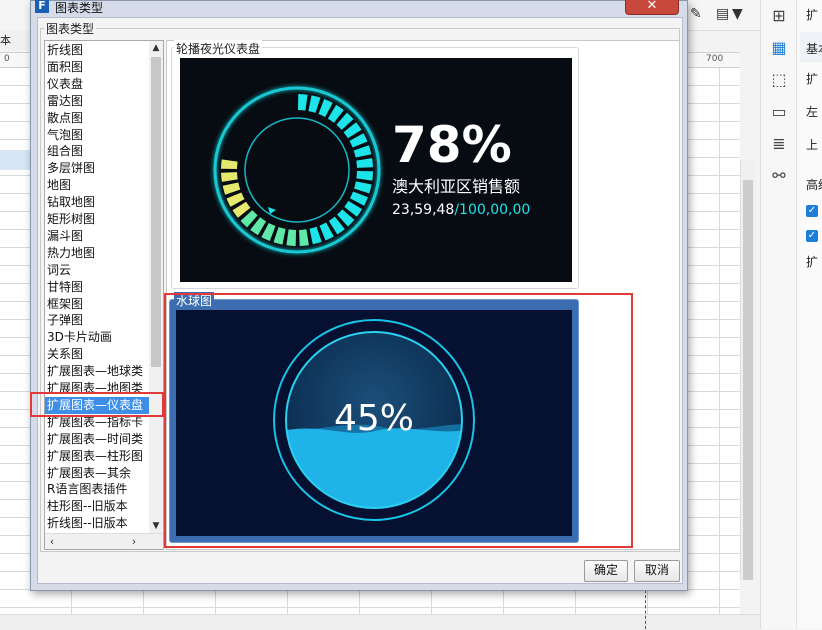  Describe the element at coordinates (218, 48) in the screenshot. I see `preview-label-gauge: 轮播夜光仪表盘` at that location.